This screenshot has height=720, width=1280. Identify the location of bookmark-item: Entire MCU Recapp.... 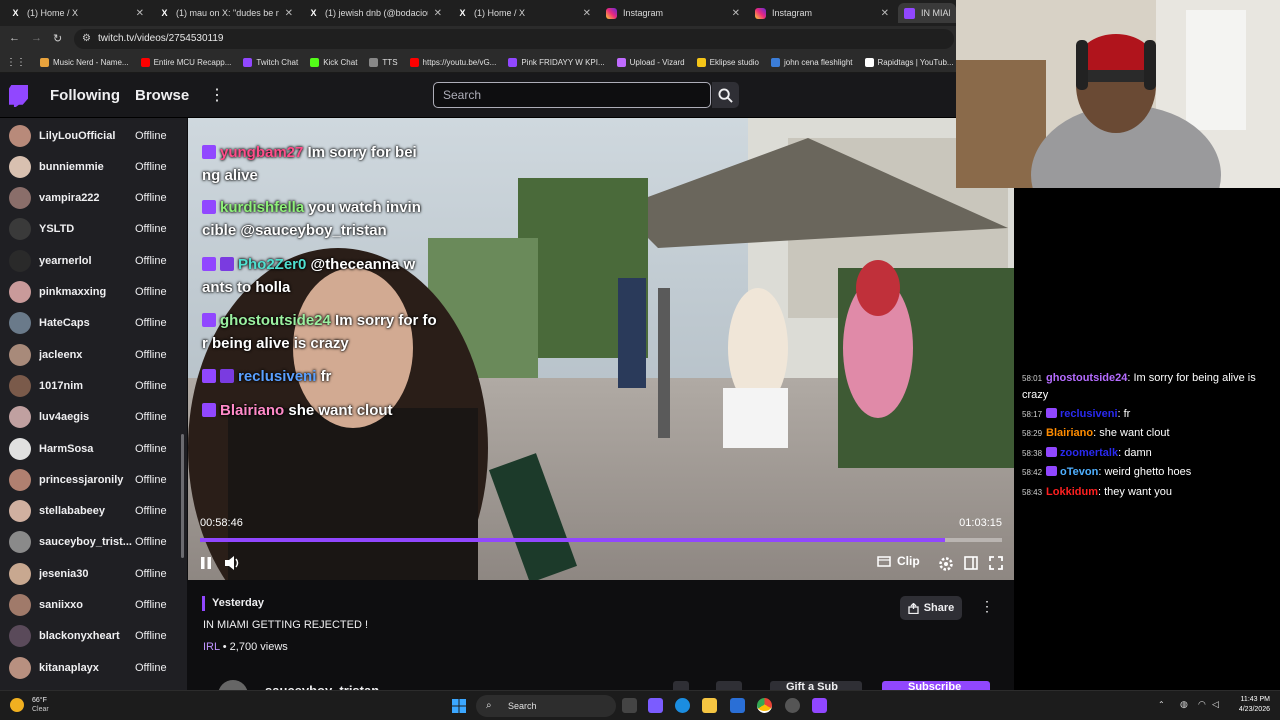
(185, 62).